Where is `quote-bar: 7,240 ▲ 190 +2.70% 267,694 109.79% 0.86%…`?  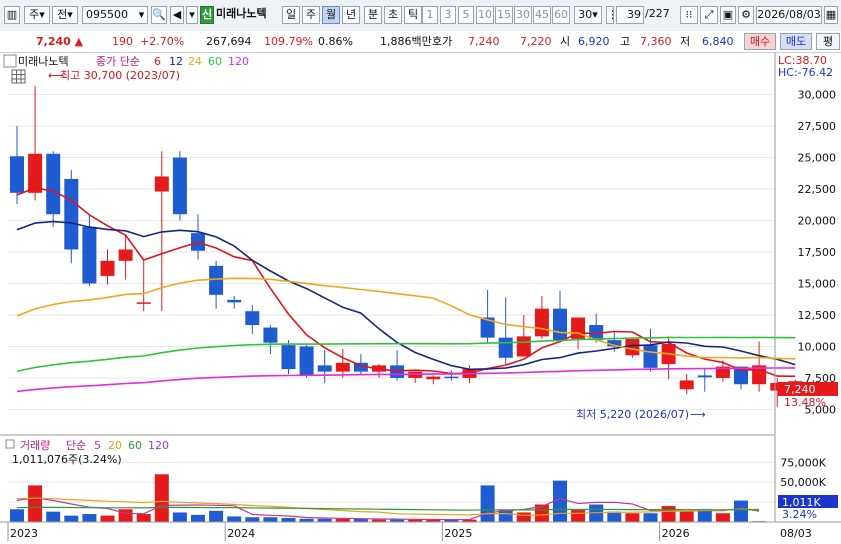
quote-bar: 7,240 ▲ 190 +2.70% 267,694 109.79% 0.86%… is located at coordinates (420, 42).